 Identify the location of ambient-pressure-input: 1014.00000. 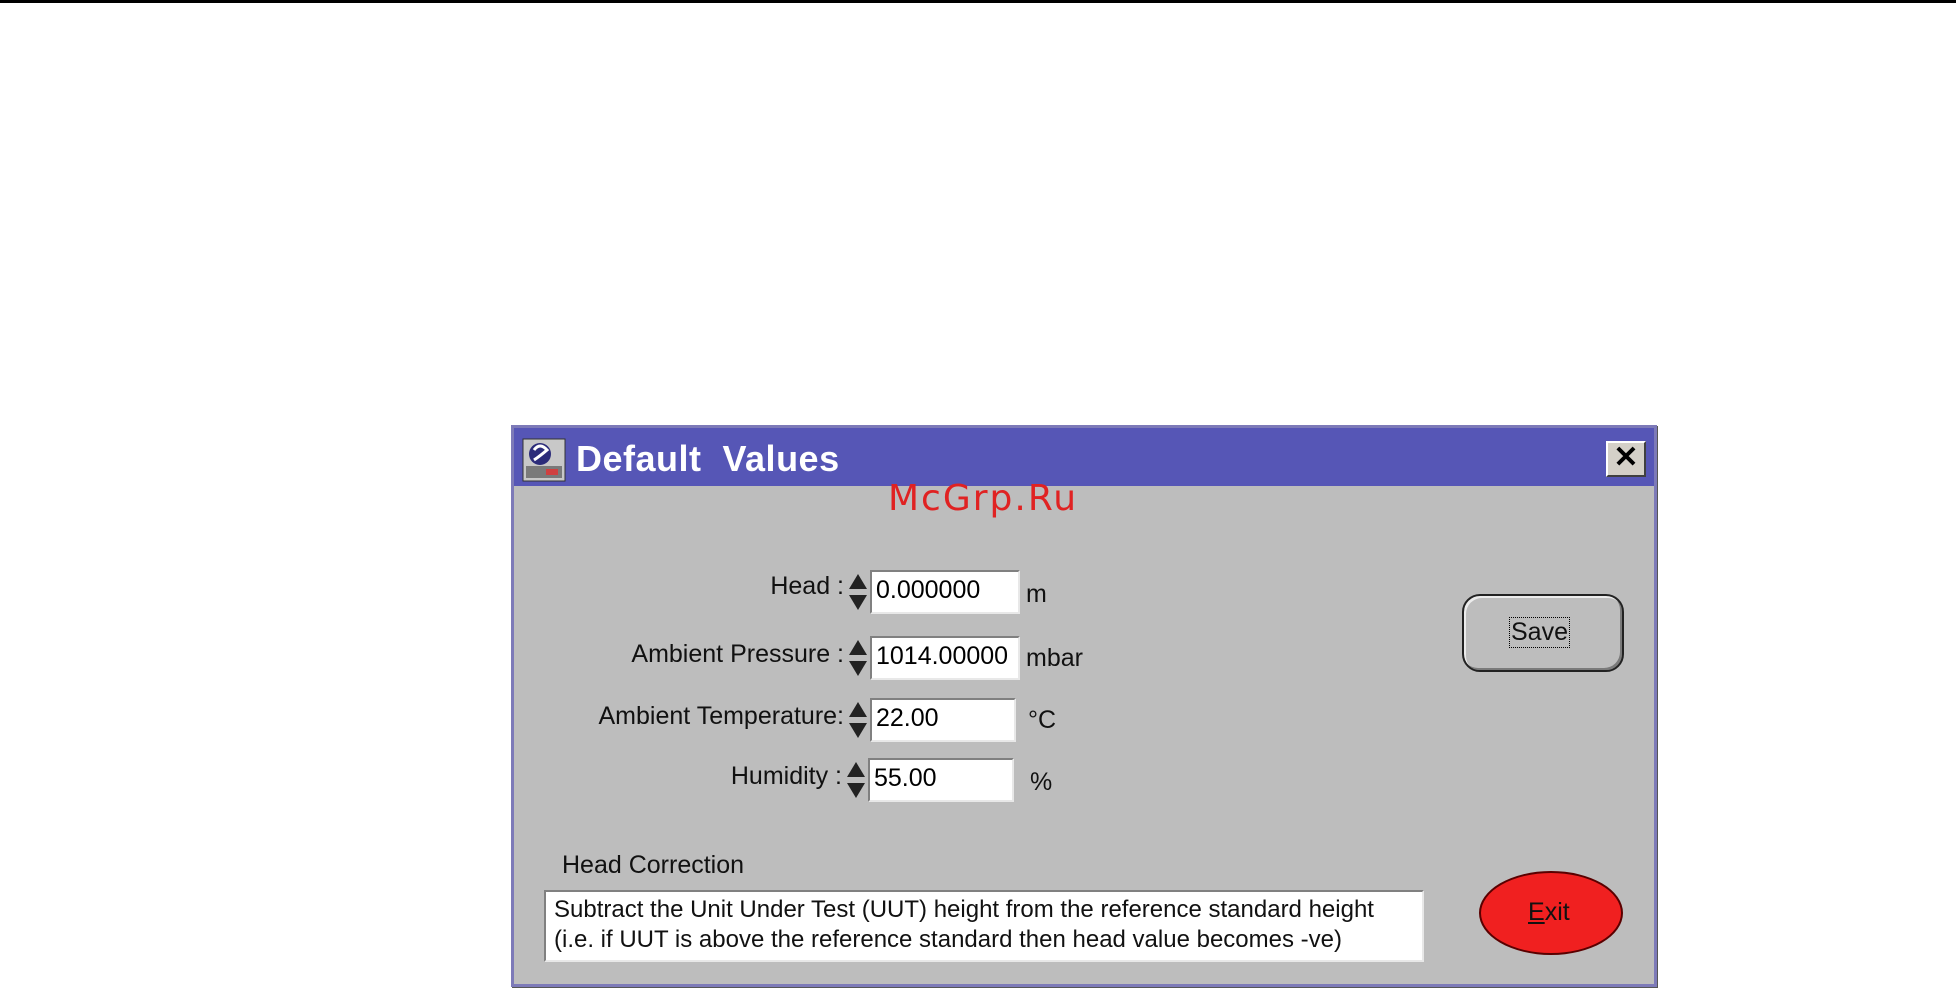
(945, 658).